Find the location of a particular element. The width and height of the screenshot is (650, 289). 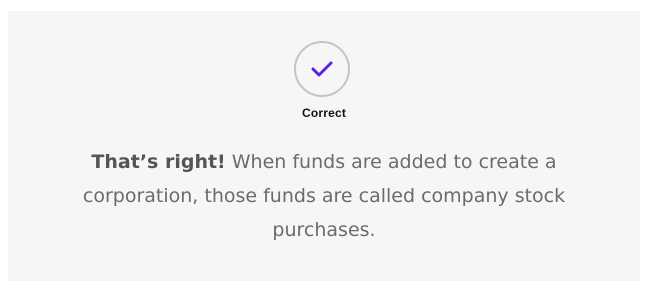

feedback-lead: That’s right! is located at coordinates (158, 162).